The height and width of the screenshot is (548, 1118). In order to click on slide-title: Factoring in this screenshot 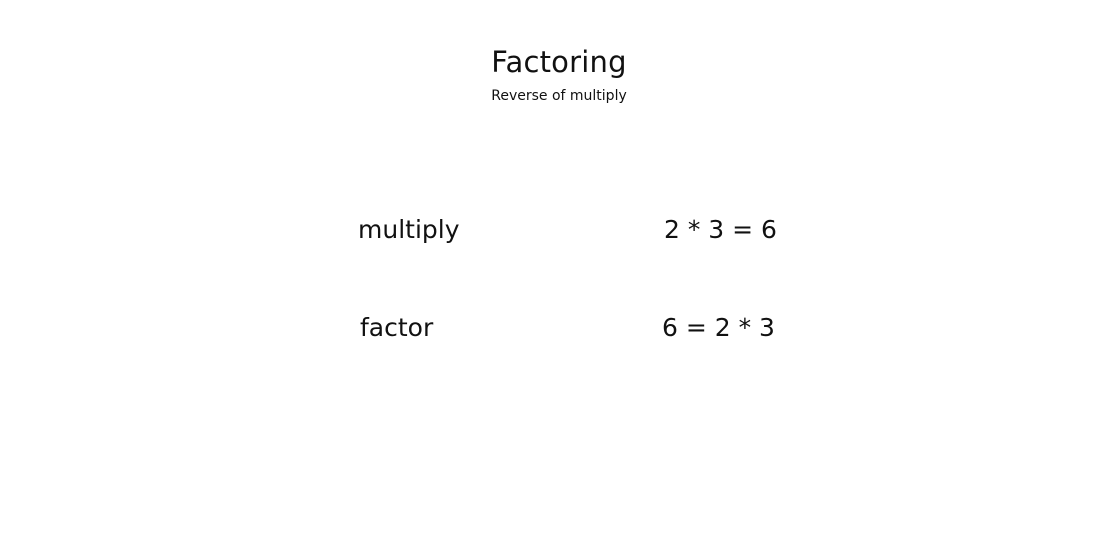, I will do `click(559, 62)`.